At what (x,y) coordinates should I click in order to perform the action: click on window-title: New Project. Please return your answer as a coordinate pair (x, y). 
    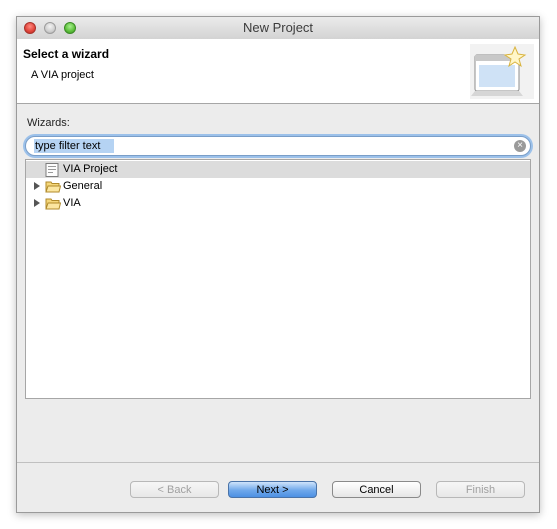
    Looking at the image, I should click on (278, 27).